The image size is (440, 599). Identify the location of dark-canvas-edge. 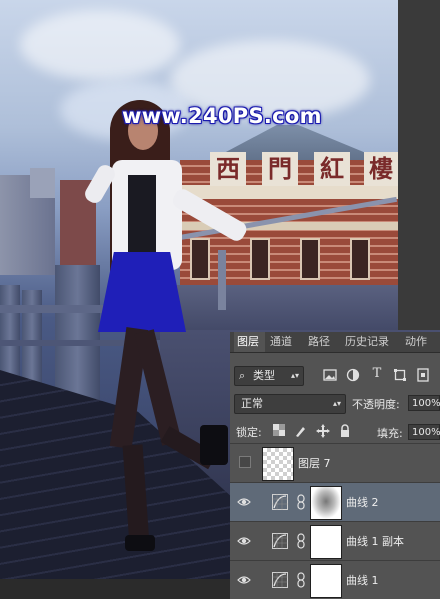
(419, 165).